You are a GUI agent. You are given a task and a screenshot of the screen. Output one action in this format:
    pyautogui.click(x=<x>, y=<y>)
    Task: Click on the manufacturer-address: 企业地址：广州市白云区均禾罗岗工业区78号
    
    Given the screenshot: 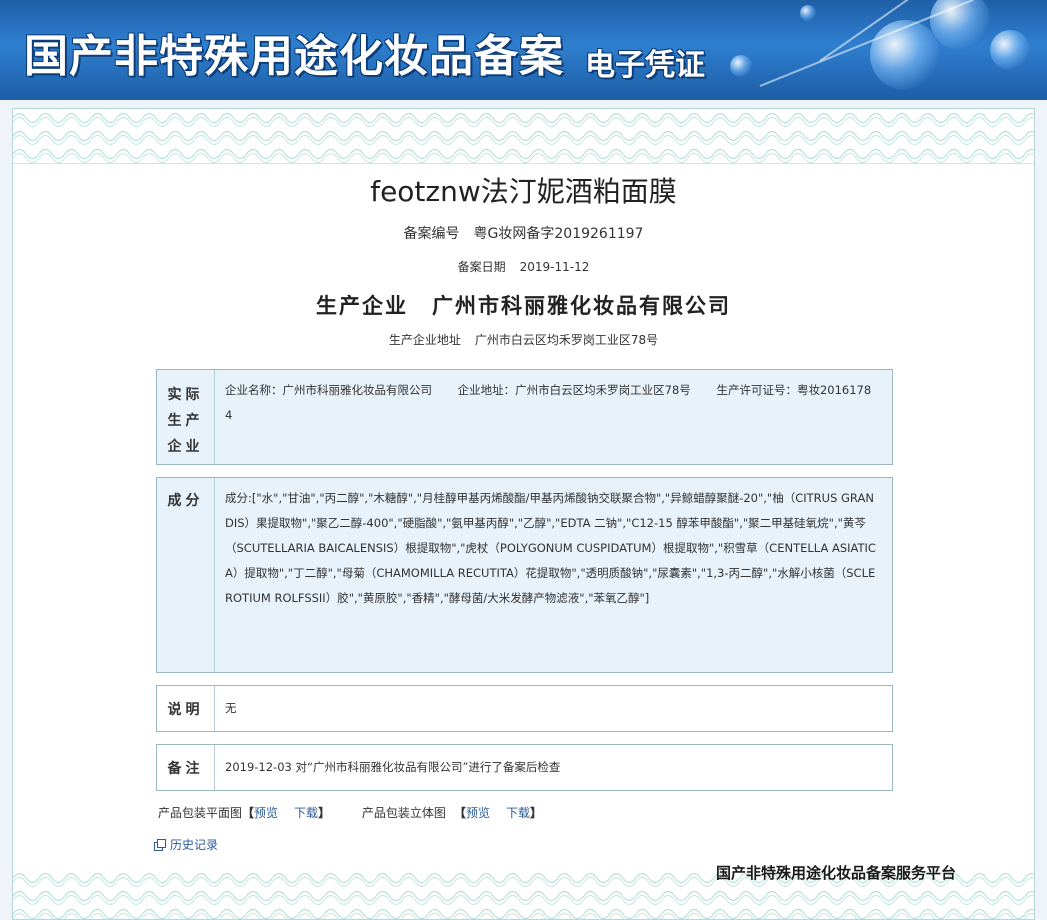 What is the action you would take?
    pyautogui.click(x=574, y=390)
    